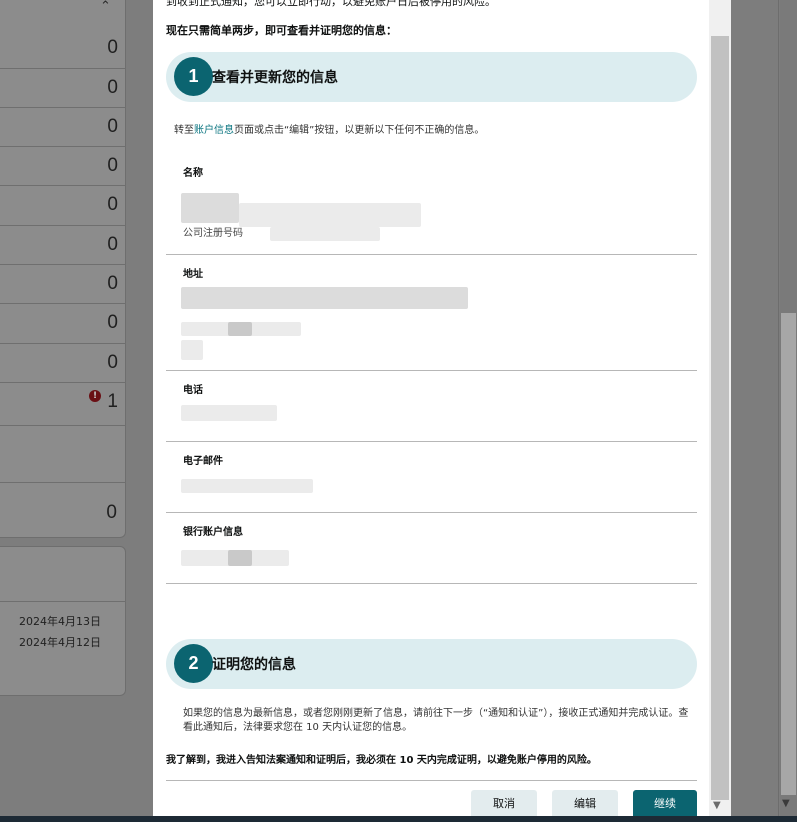 The width and height of the screenshot is (797, 822). What do you see at coordinates (240, 558) in the screenshot?
I see `redacted-bank-account` at bounding box center [240, 558].